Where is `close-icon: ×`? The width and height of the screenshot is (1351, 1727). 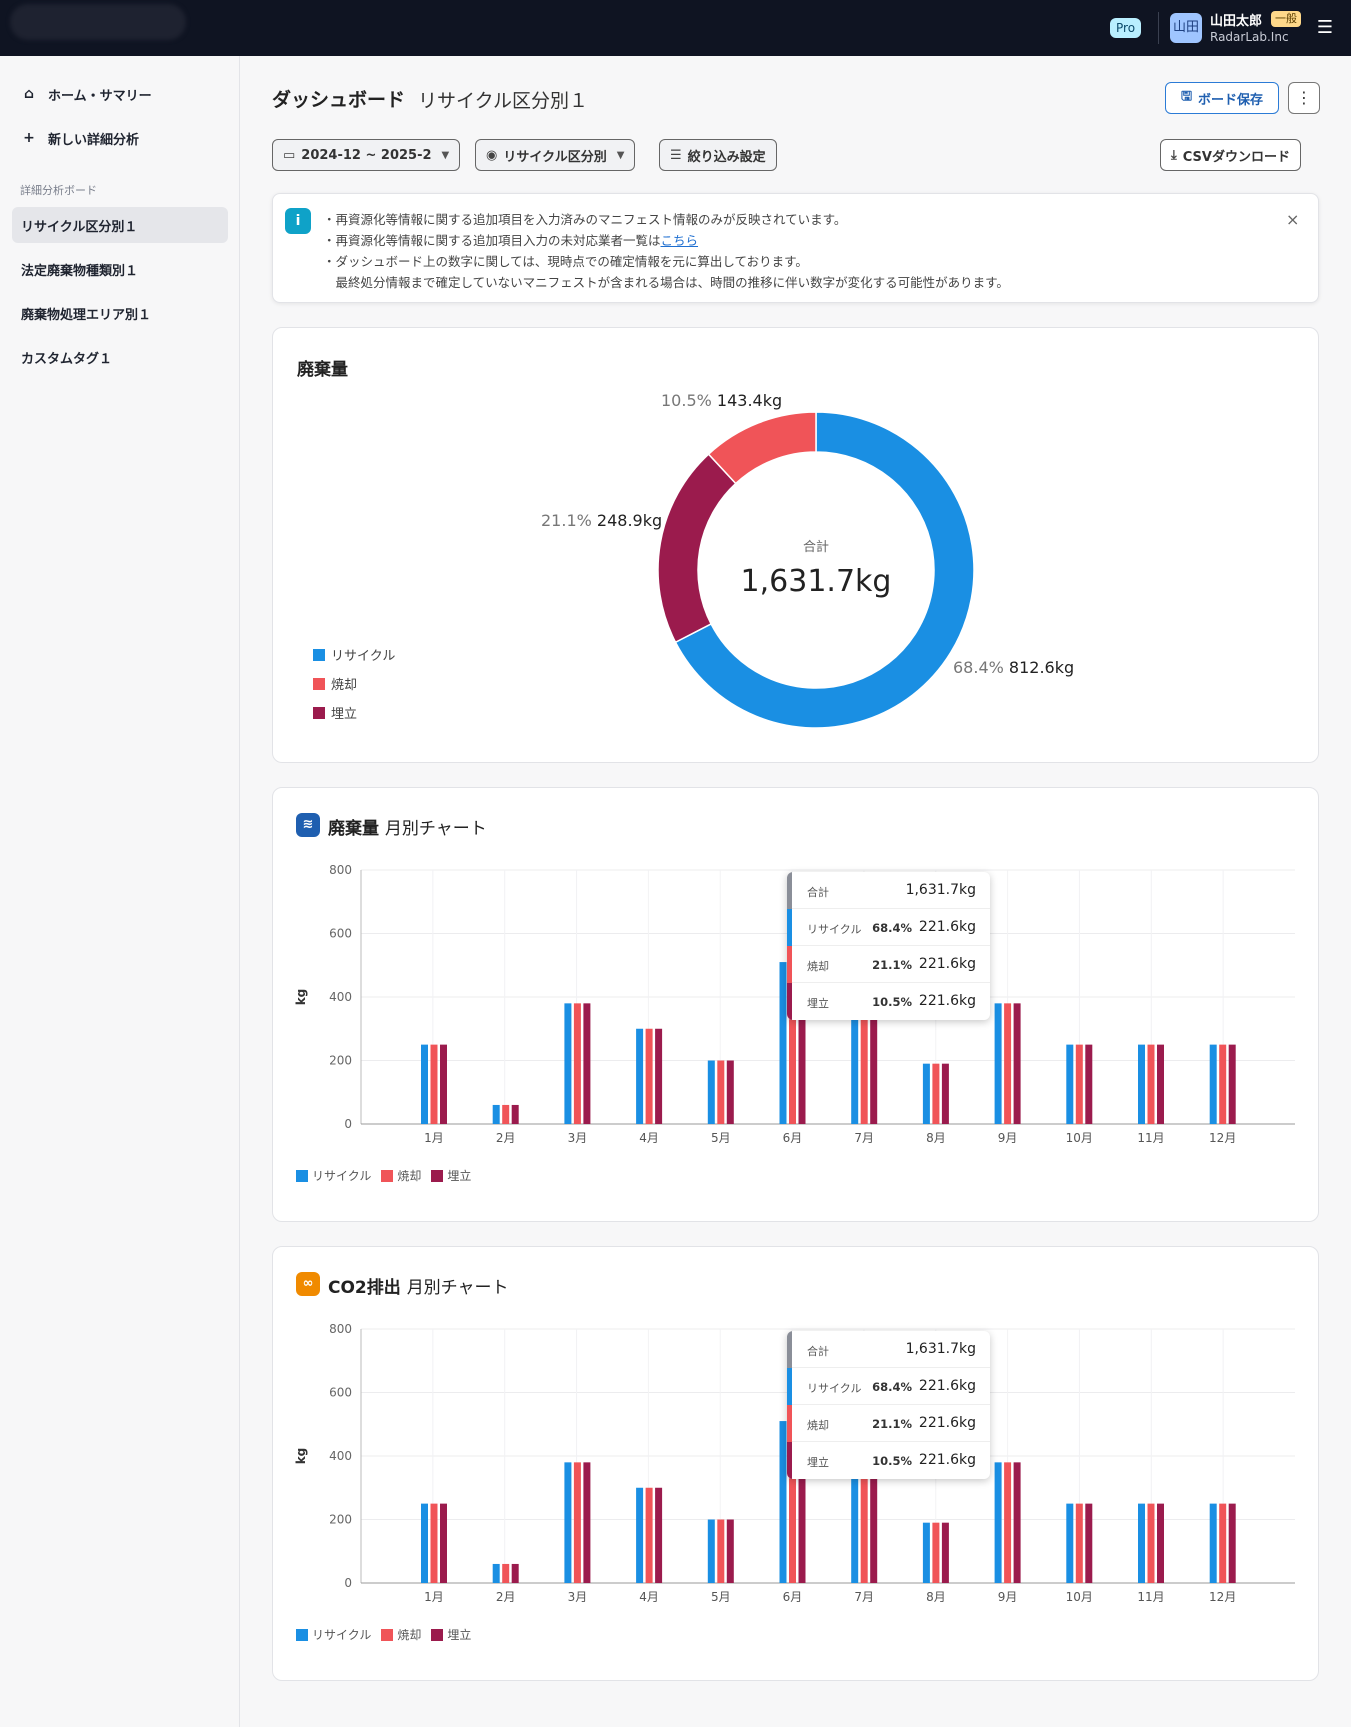 close-icon: × is located at coordinates (1292, 219).